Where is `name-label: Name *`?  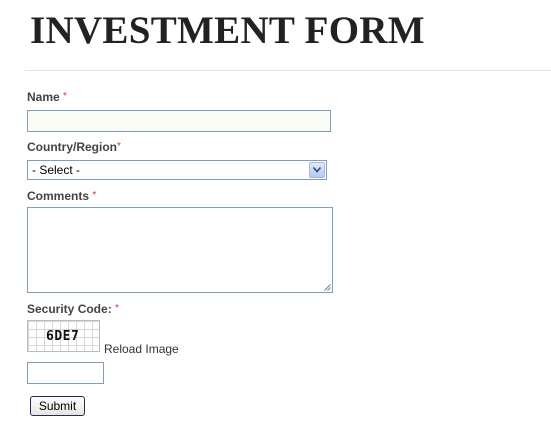 name-label: Name * is located at coordinates (47, 97).